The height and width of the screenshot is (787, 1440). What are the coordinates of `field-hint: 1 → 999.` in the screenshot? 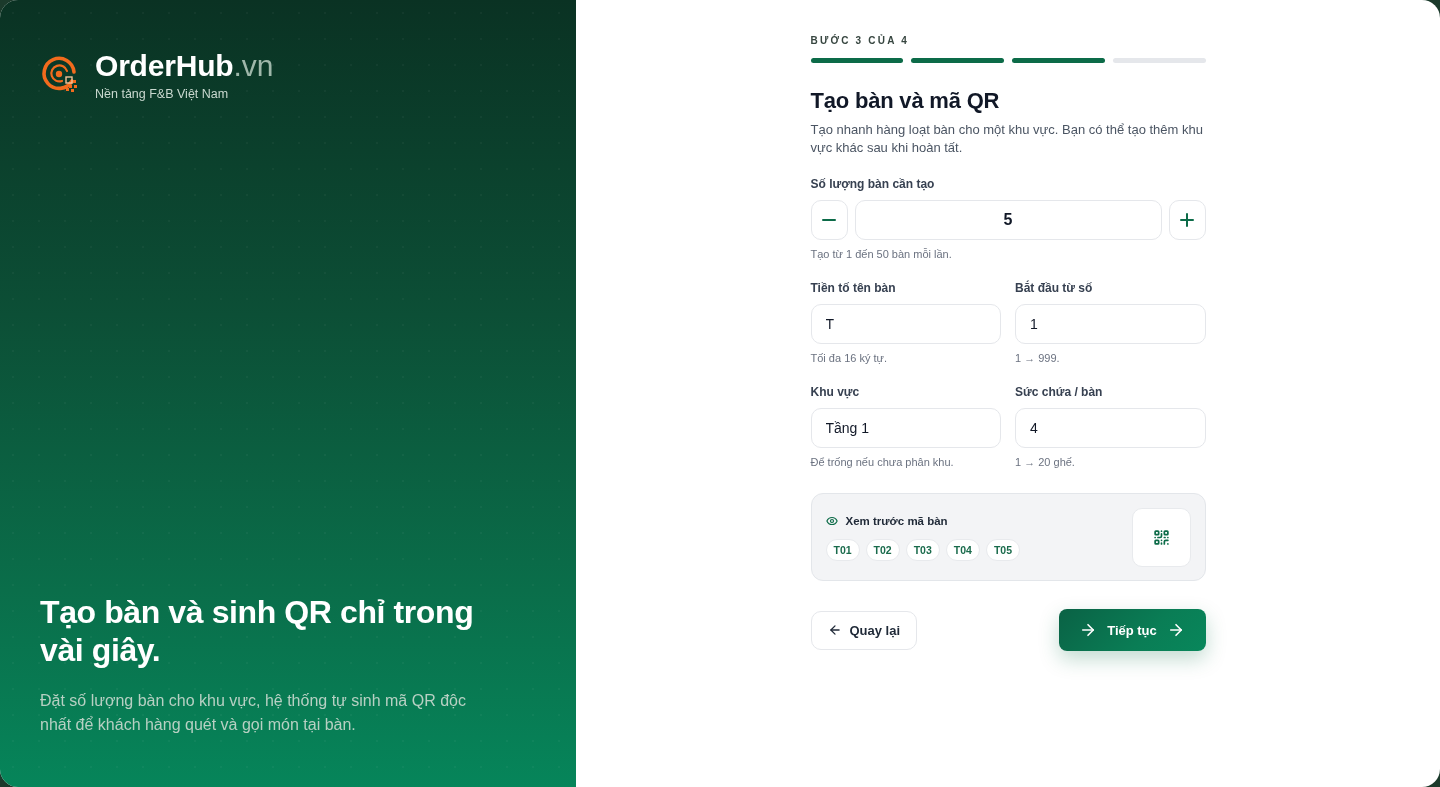 It's located at (1038, 358).